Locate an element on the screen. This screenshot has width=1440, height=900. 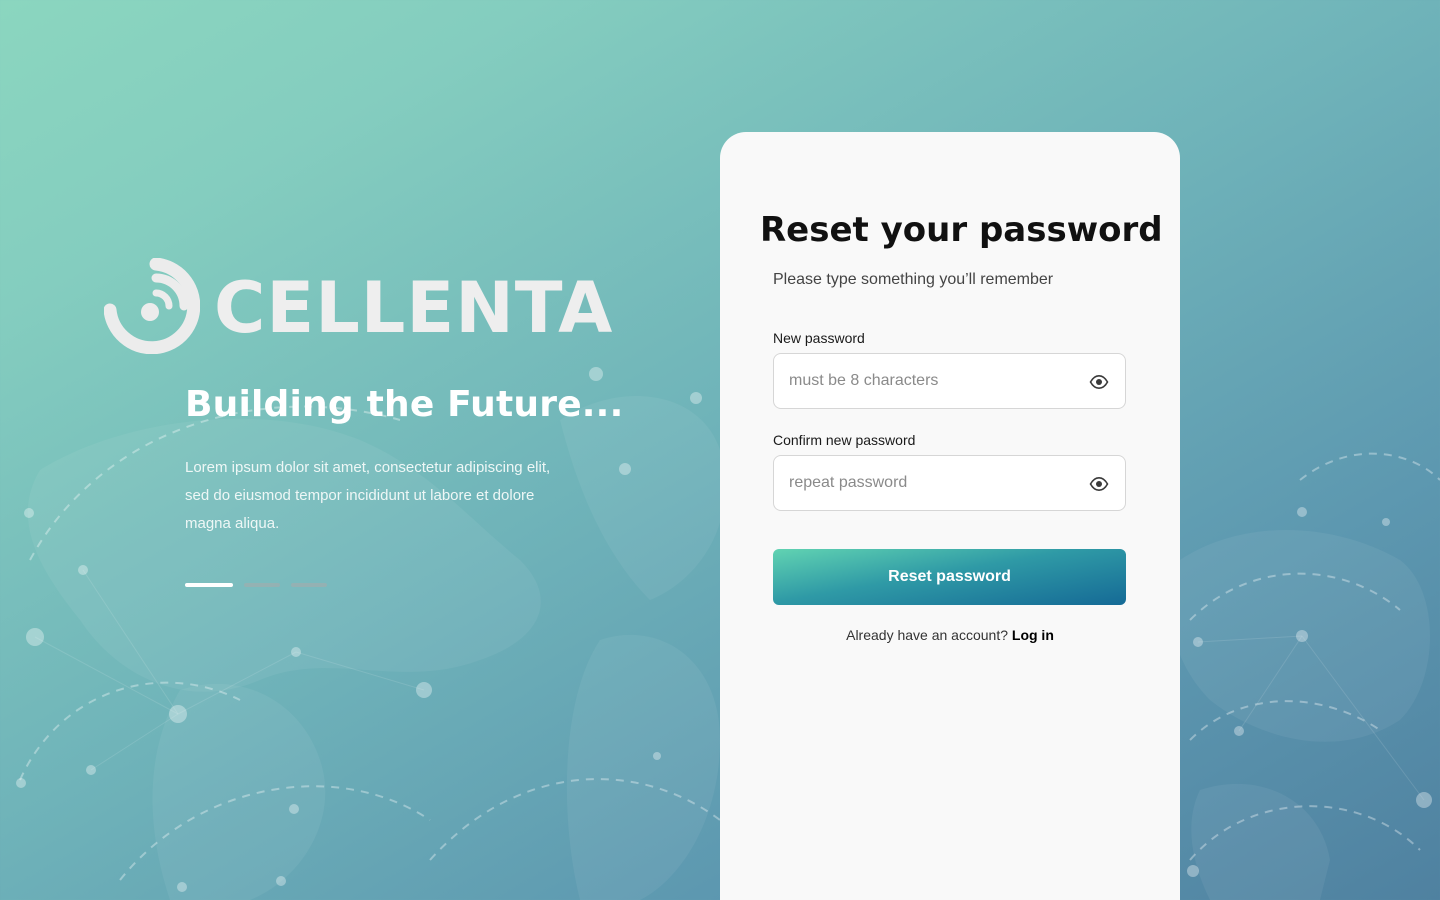
confirm-password-label: Confirm new password is located at coordinates (844, 440).